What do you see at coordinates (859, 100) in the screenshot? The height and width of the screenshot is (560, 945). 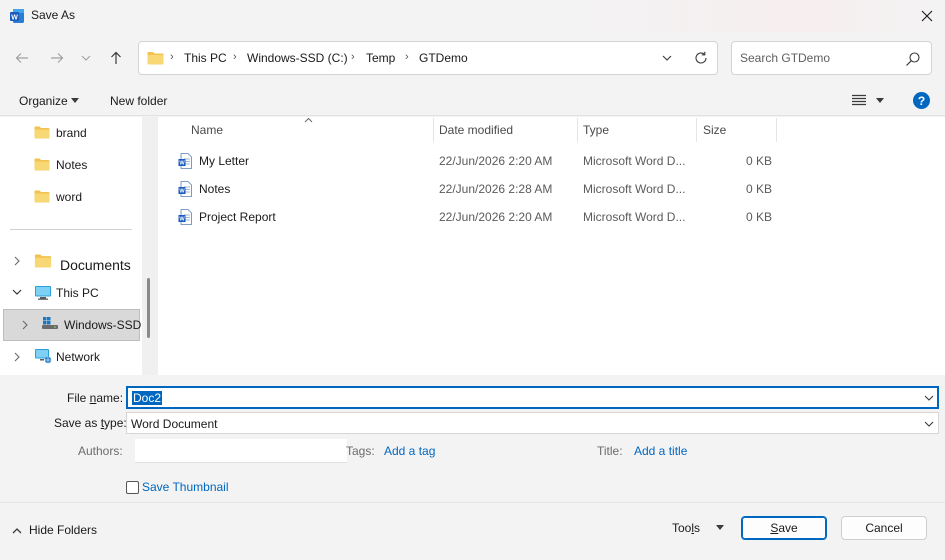 I see `view-list-icon` at bounding box center [859, 100].